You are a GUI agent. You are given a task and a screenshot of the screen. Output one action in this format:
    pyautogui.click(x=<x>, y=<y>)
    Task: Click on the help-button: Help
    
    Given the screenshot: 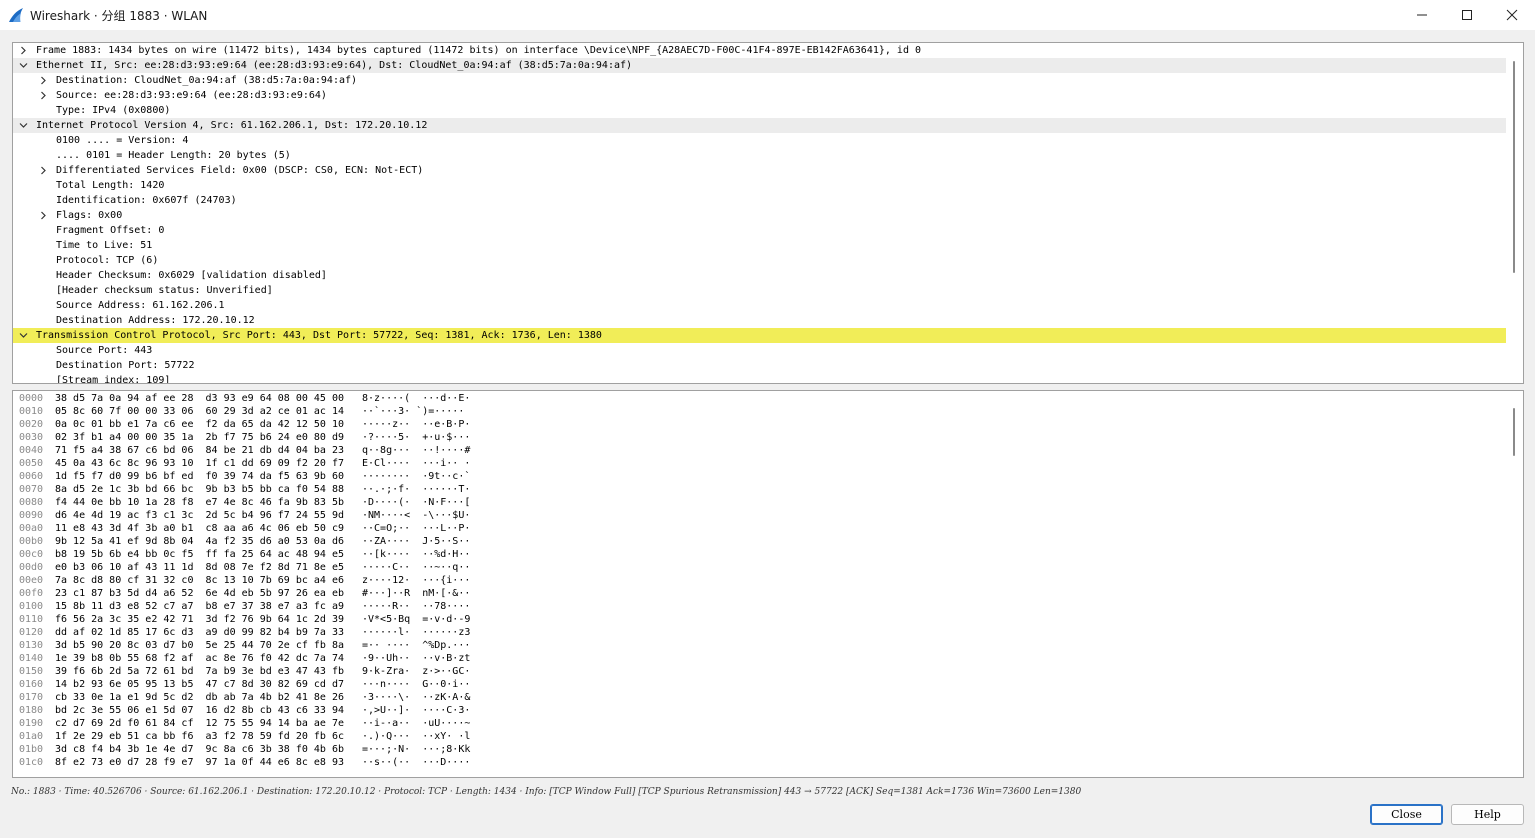 What is the action you would take?
    pyautogui.click(x=1487, y=814)
    